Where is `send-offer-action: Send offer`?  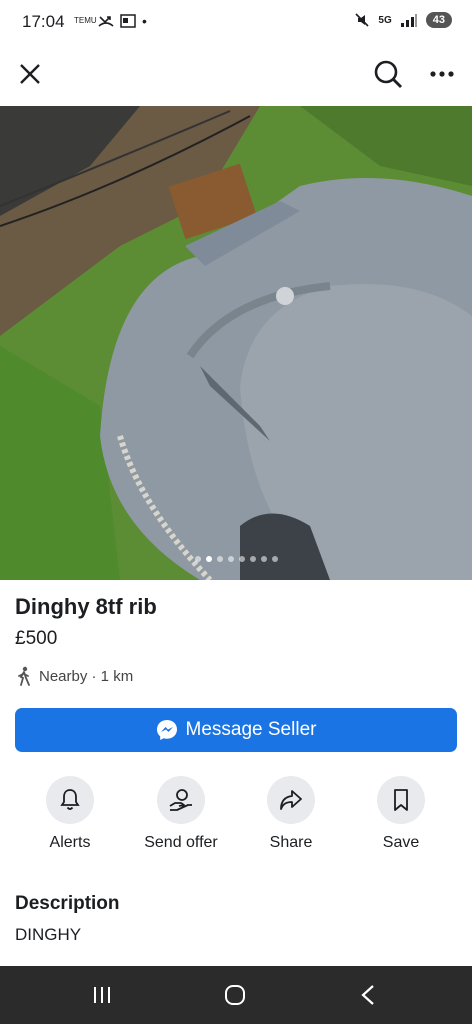 send-offer-action: Send offer is located at coordinates (181, 814).